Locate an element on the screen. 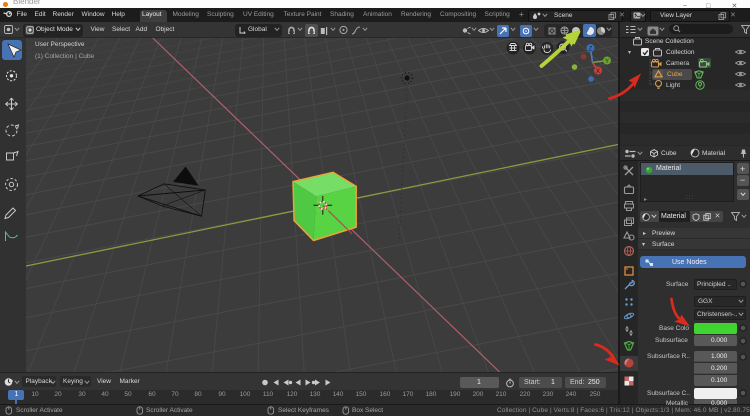 The image size is (750, 416). svg-text: X is located at coordinates (598, 72).